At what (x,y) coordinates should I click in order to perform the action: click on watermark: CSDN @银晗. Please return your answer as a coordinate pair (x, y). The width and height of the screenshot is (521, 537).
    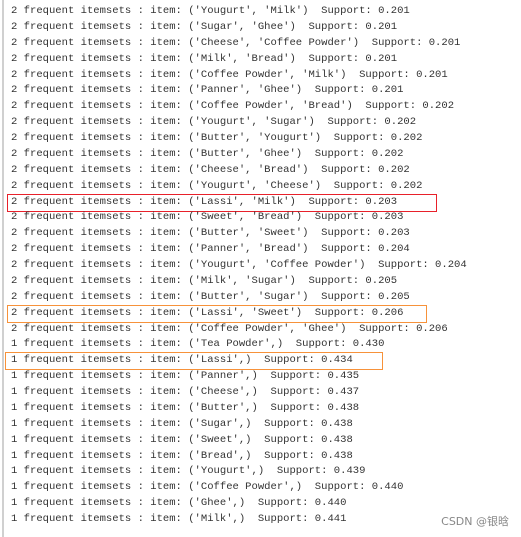
    Looking at the image, I should click on (475, 521).